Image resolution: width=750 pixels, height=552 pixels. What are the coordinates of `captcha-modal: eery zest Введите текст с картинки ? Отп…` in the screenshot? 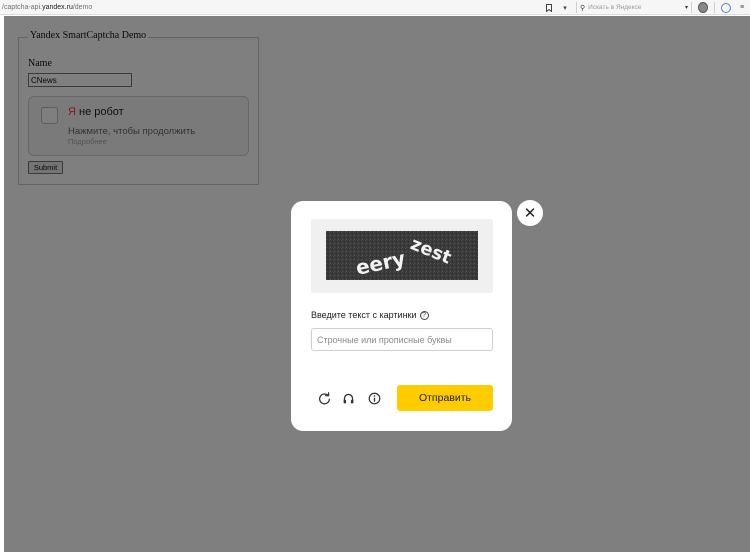 It's located at (401, 316).